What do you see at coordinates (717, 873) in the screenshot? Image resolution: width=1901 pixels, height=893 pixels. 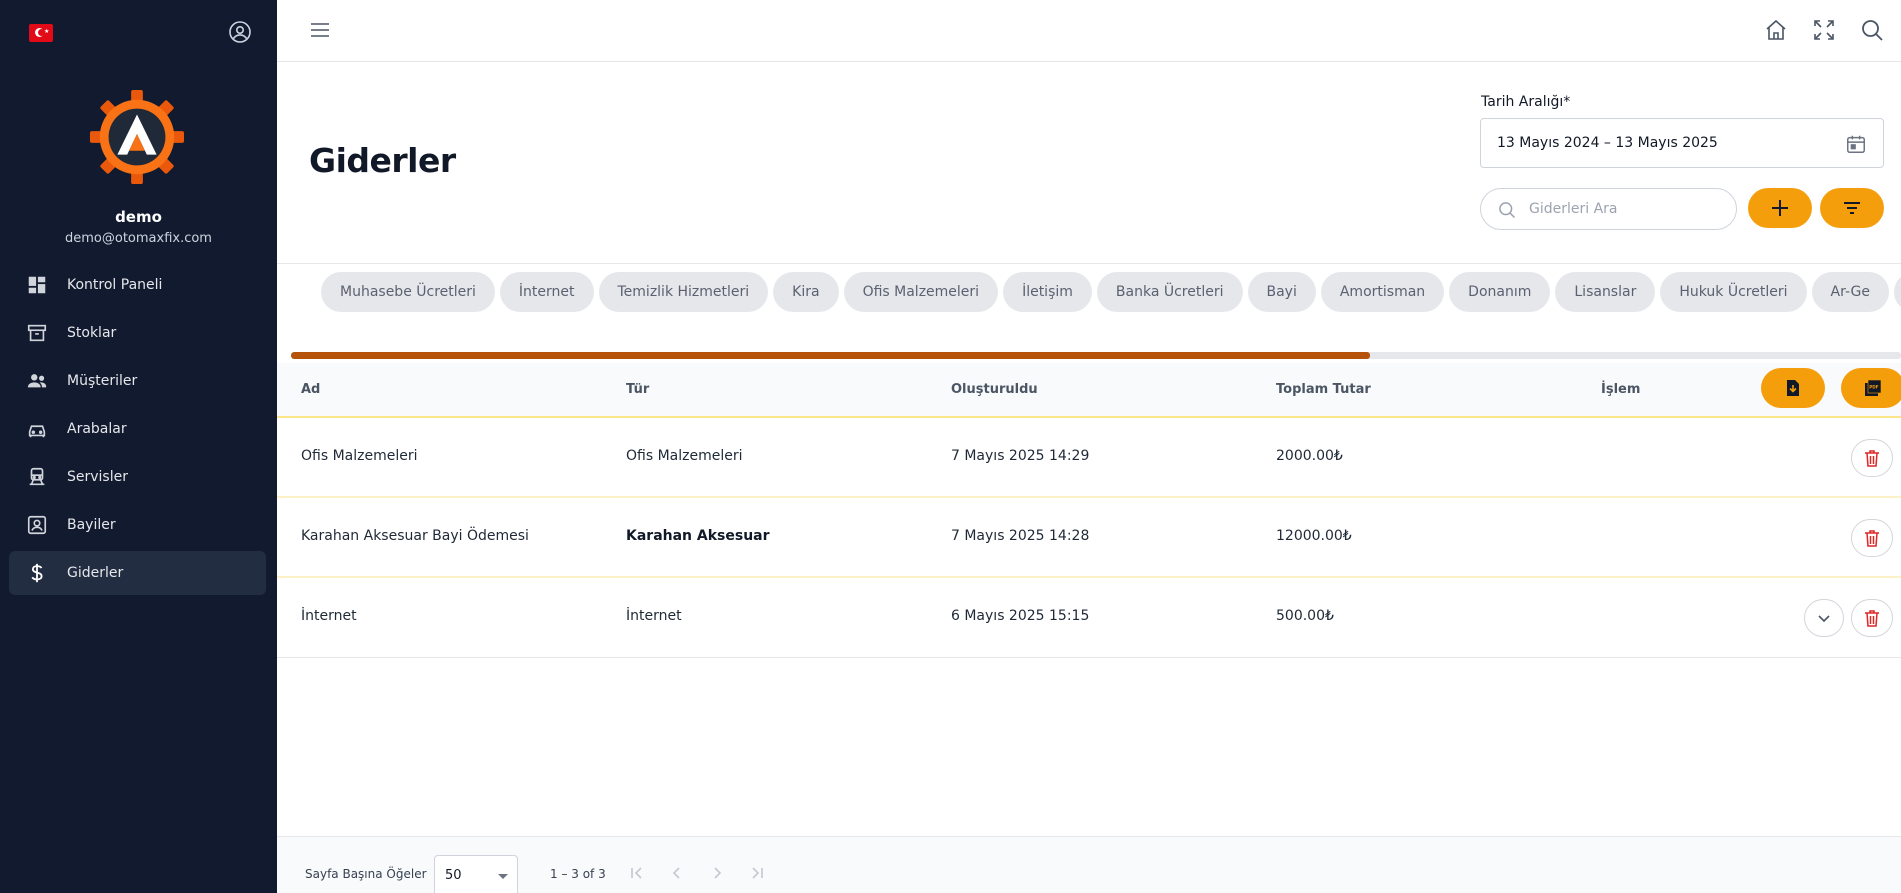 I see `next-page-icon` at bounding box center [717, 873].